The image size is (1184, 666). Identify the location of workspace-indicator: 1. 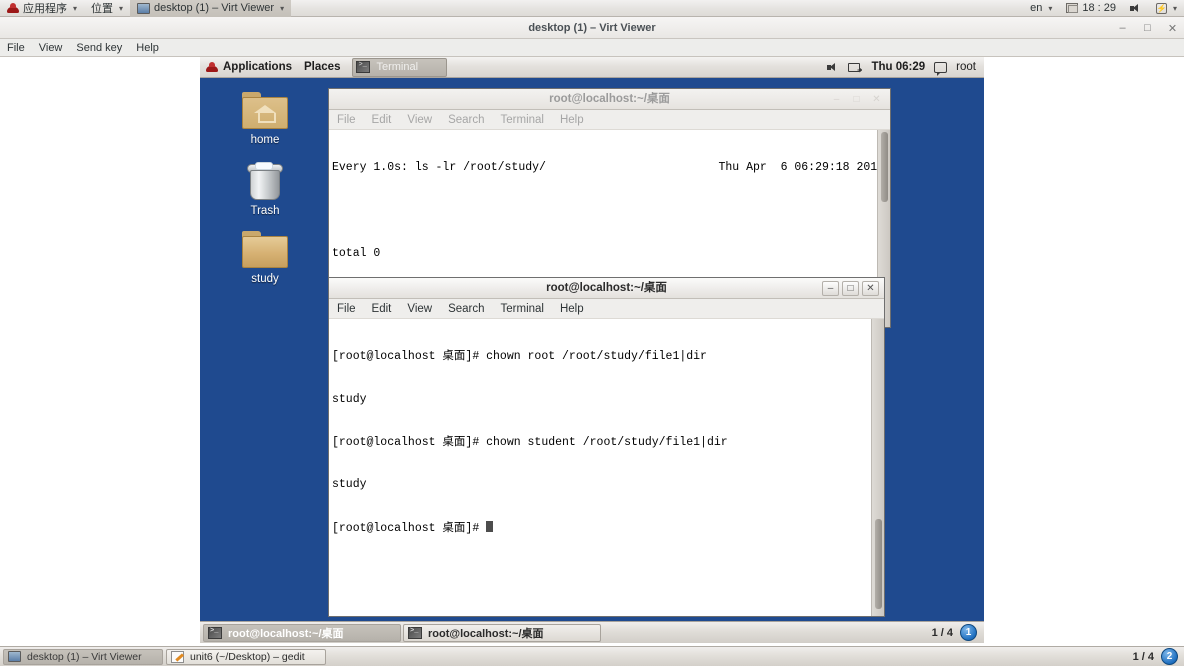
(968, 632).